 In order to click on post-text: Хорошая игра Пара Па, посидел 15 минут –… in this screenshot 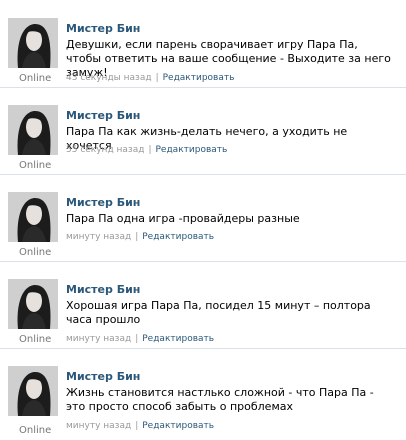, I will do `click(218, 312)`.